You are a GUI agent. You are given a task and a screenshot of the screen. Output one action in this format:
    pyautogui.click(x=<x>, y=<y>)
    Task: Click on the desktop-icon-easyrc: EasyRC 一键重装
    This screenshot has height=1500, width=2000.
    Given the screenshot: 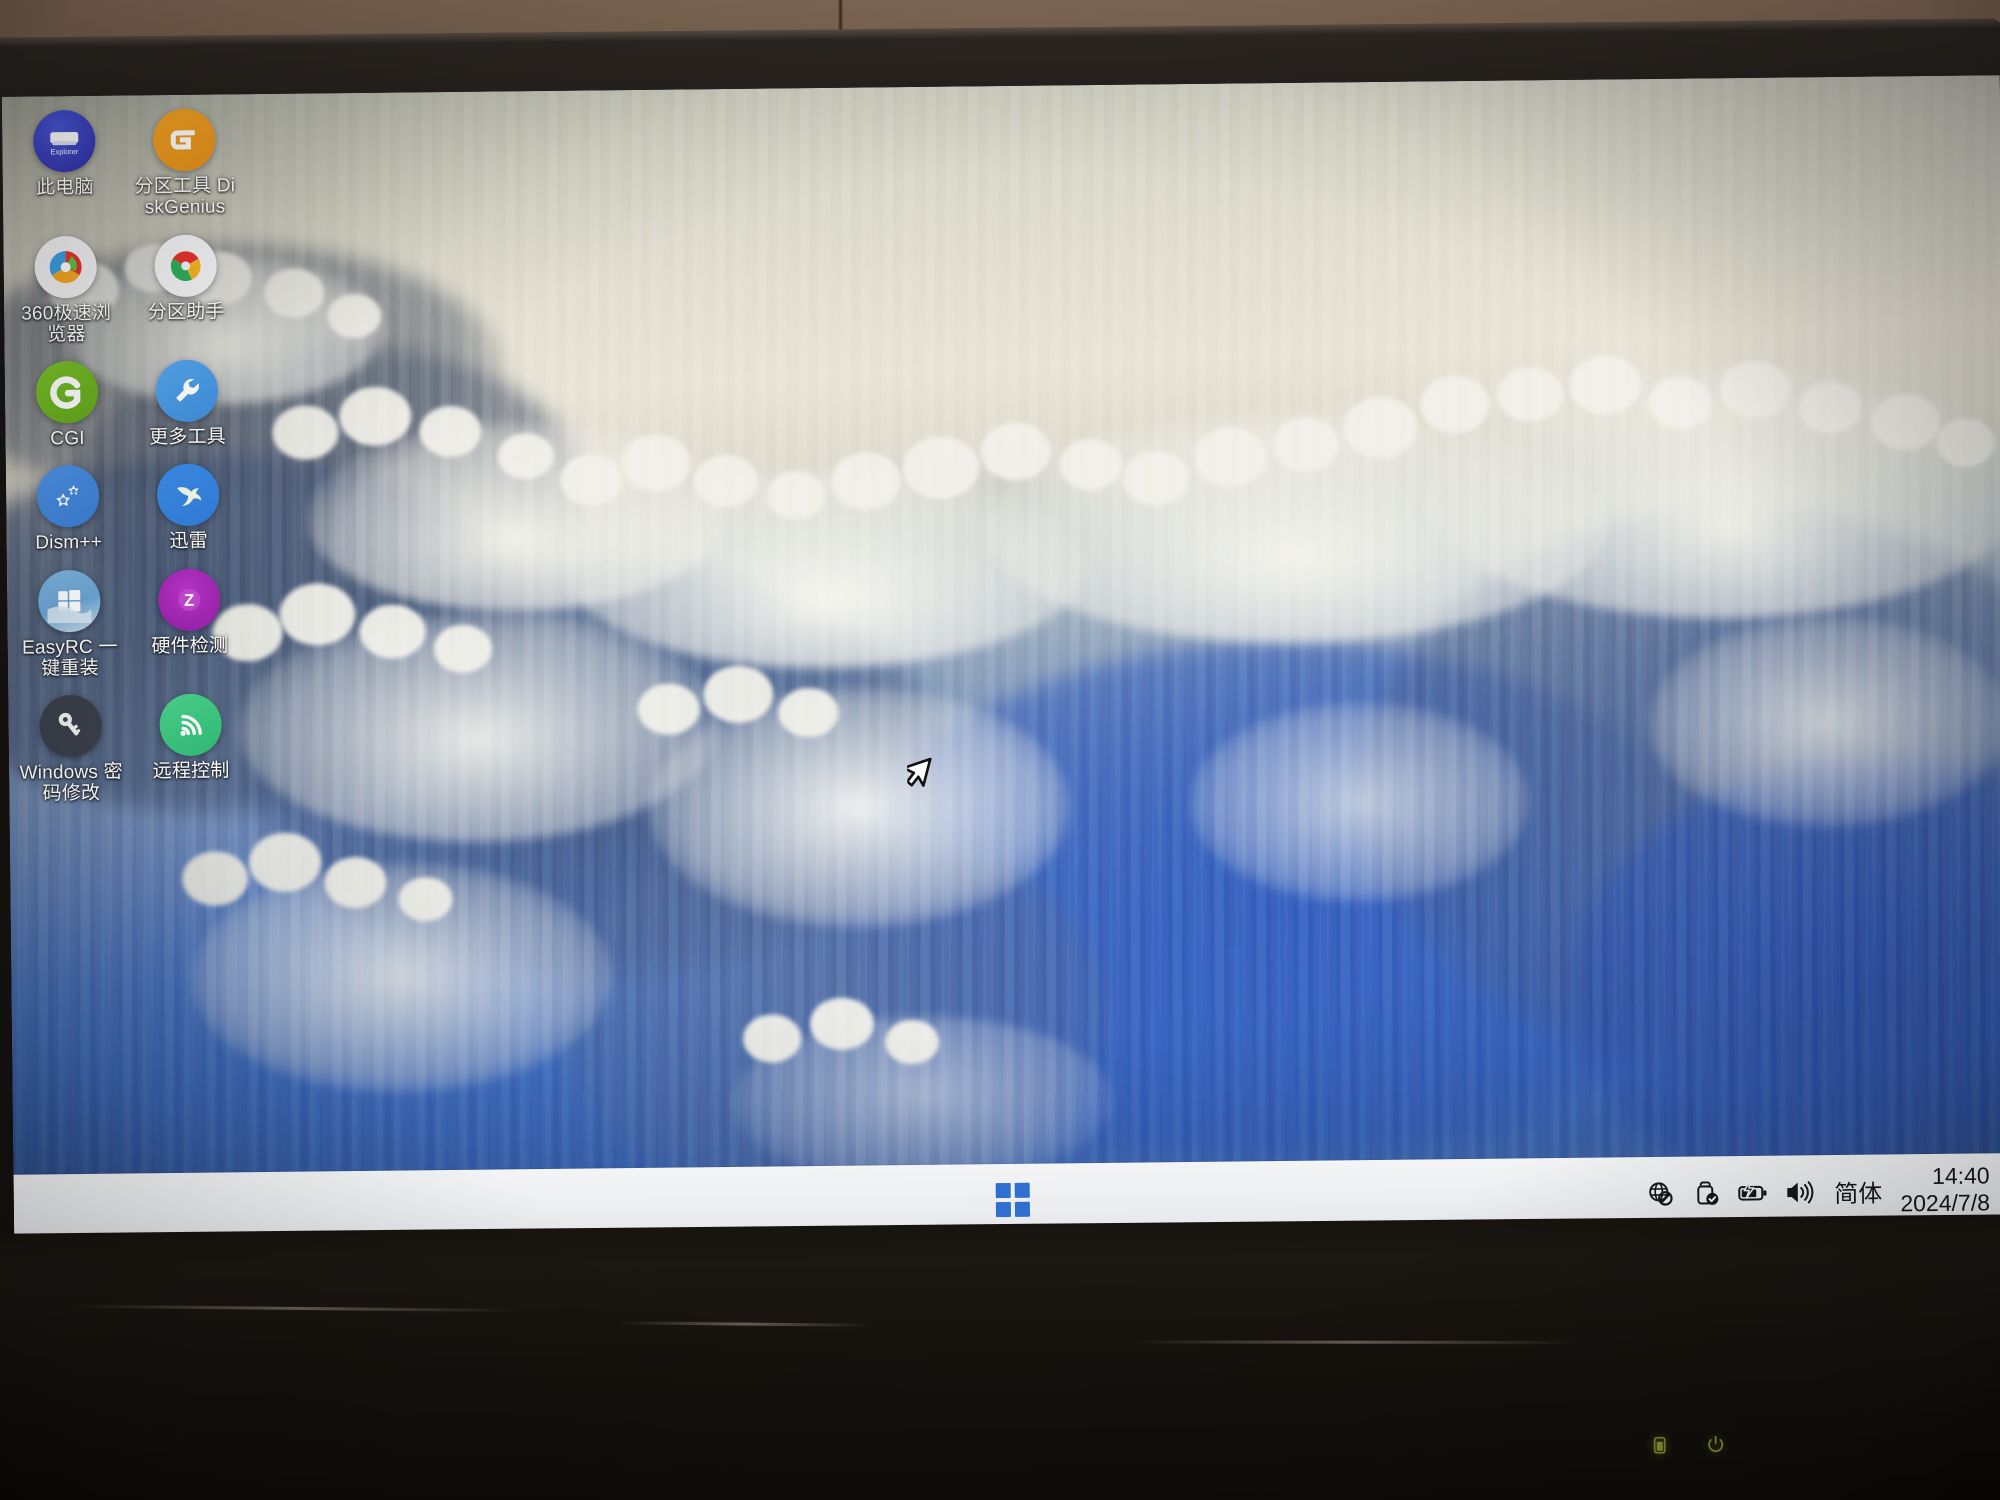 What is the action you would take?
    pyautogui.click(x=69, y=623)
    